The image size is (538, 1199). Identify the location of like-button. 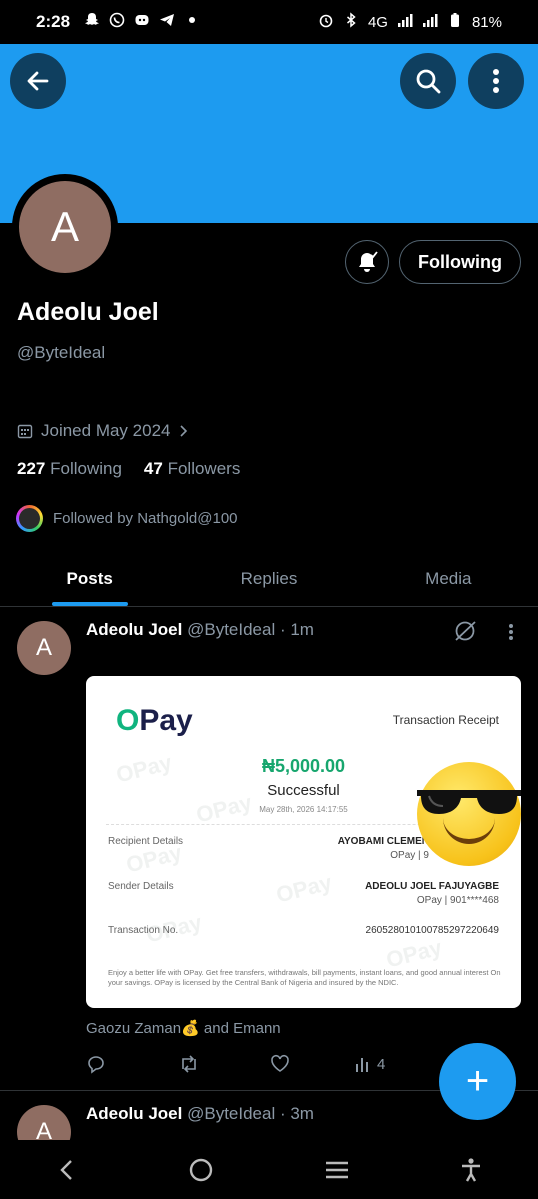
(312, 1064).